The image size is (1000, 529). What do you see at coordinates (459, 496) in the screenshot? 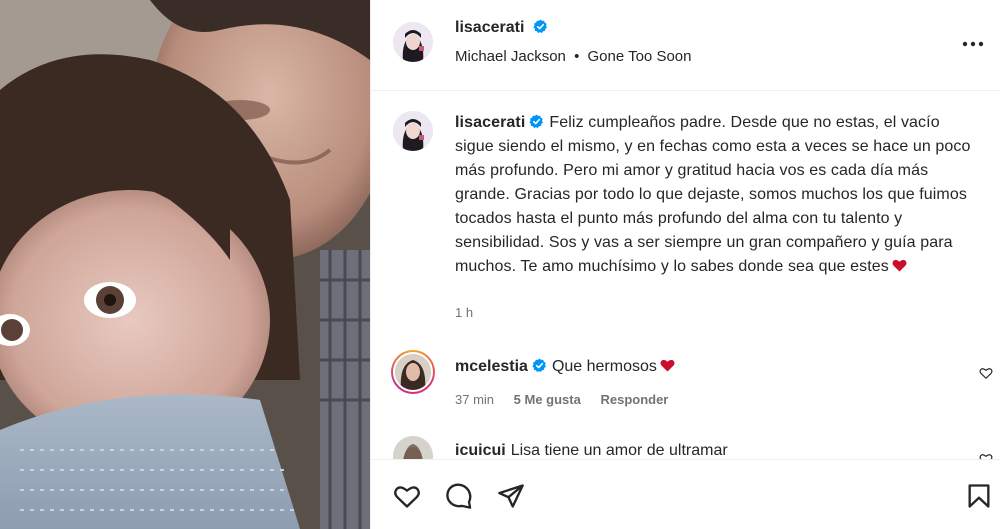
I see `comment-icon` at bounding box center [459, 496].